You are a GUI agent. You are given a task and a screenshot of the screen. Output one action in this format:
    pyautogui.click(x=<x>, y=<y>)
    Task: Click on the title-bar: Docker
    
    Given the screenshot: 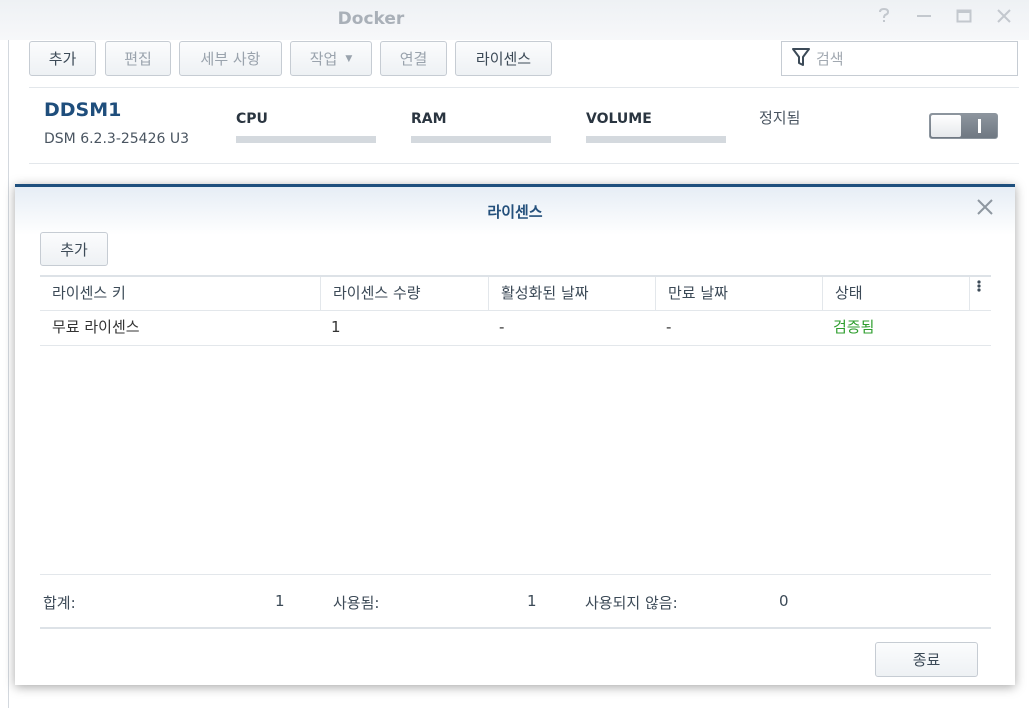 What is the action you would take?
    pyautogui.click(x=514, y=20)
    